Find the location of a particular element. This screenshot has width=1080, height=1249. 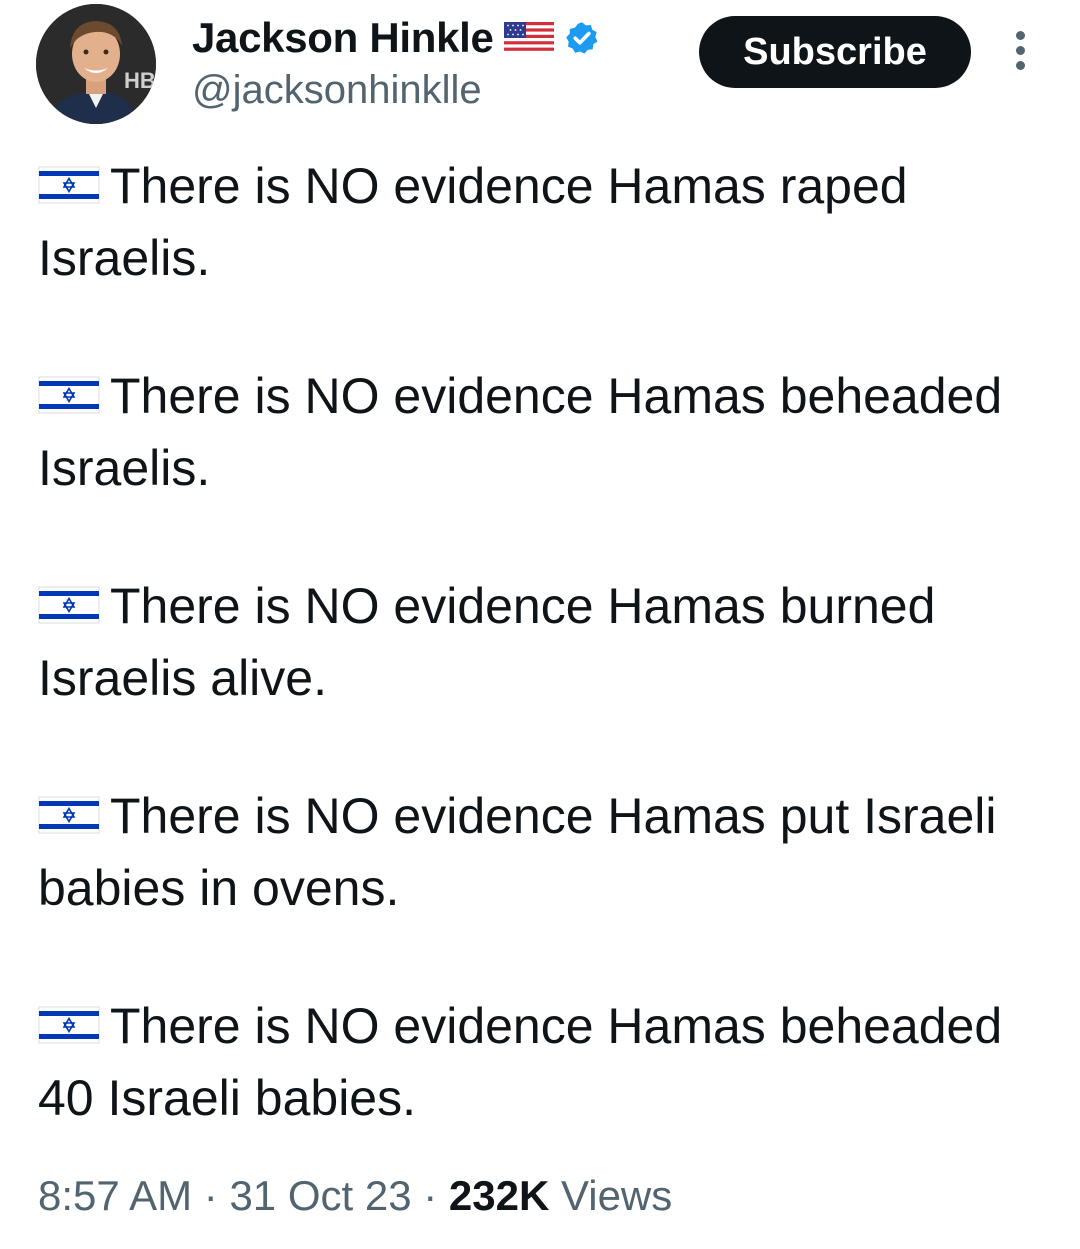

author-display-name: Jackson Hinkle is located at coordinates (343, 38).